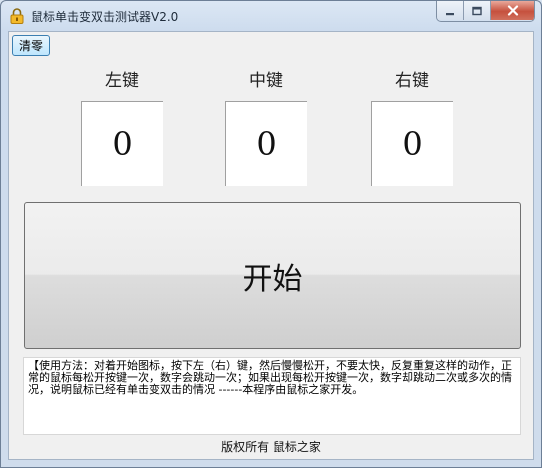  I want to click on title-bar: 鼠标单击变双击测试器V2.0, so click(271, 16).